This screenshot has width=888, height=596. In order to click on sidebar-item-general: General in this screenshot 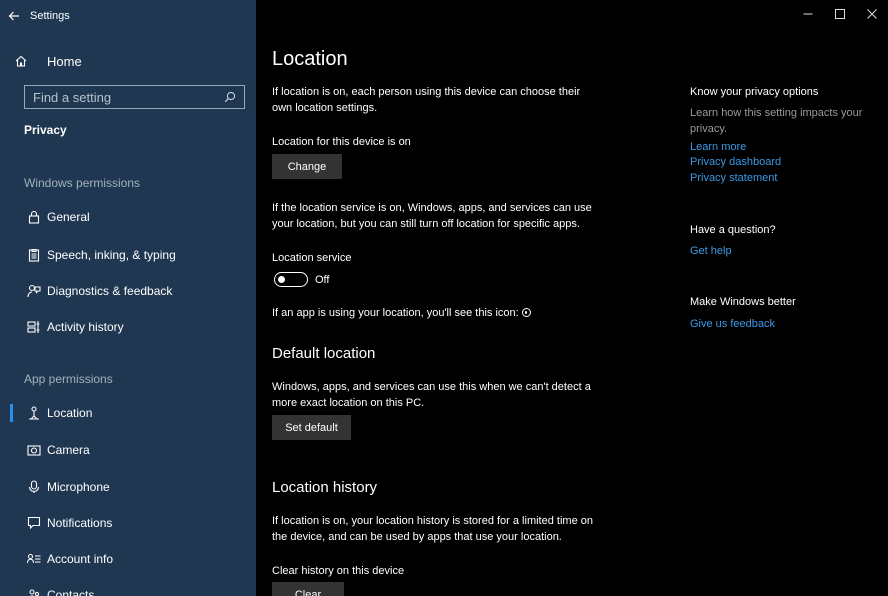, I will do `click(128, 217)`.